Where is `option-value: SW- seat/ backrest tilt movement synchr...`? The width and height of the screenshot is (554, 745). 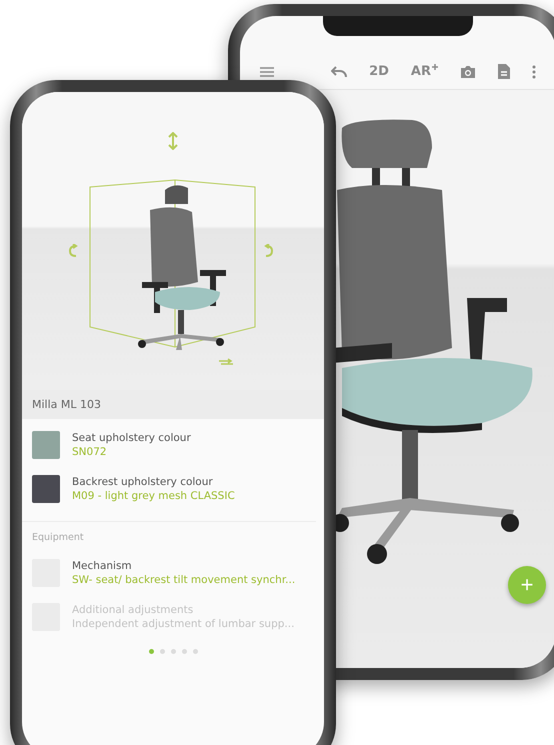 option-value: SW- seat/ backrest tilt movement synchr... is located at coordinates (184, 580).